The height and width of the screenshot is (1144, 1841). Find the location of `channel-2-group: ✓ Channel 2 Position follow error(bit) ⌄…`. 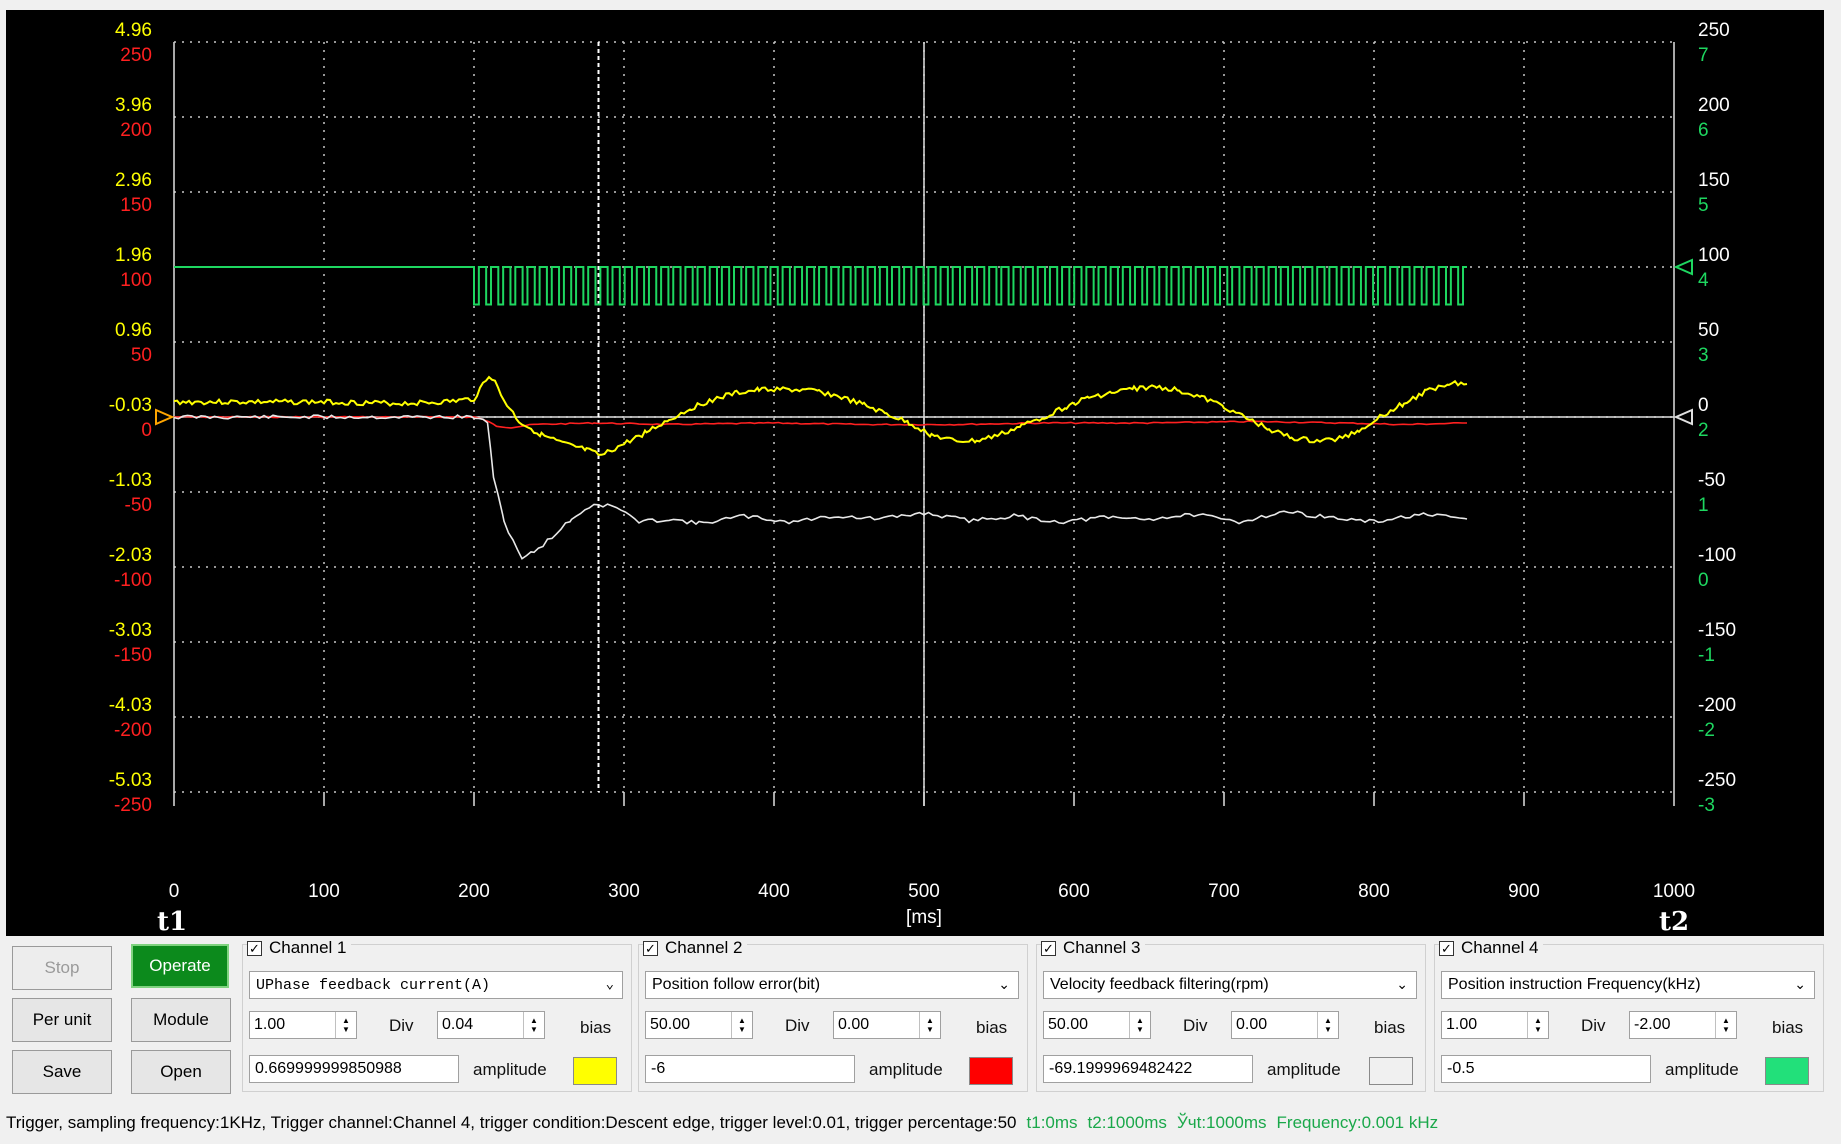

channel-2-group: ✓ Channel 2 Position follow error(bit) ⌄… is located at coordinates (833, 1015).